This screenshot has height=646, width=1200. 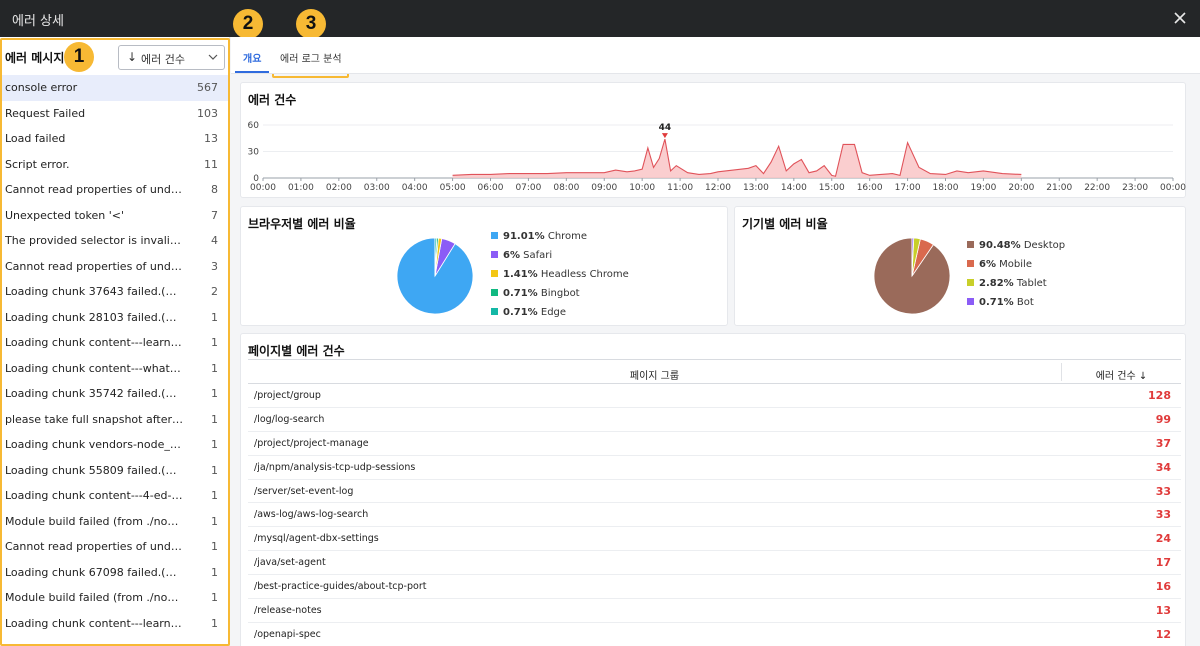 What do you see at coordinates (785, 224) in the screenshot?
I see `device-ratio-title: 기기별 에러 비율` at bounding box center [785, 224].